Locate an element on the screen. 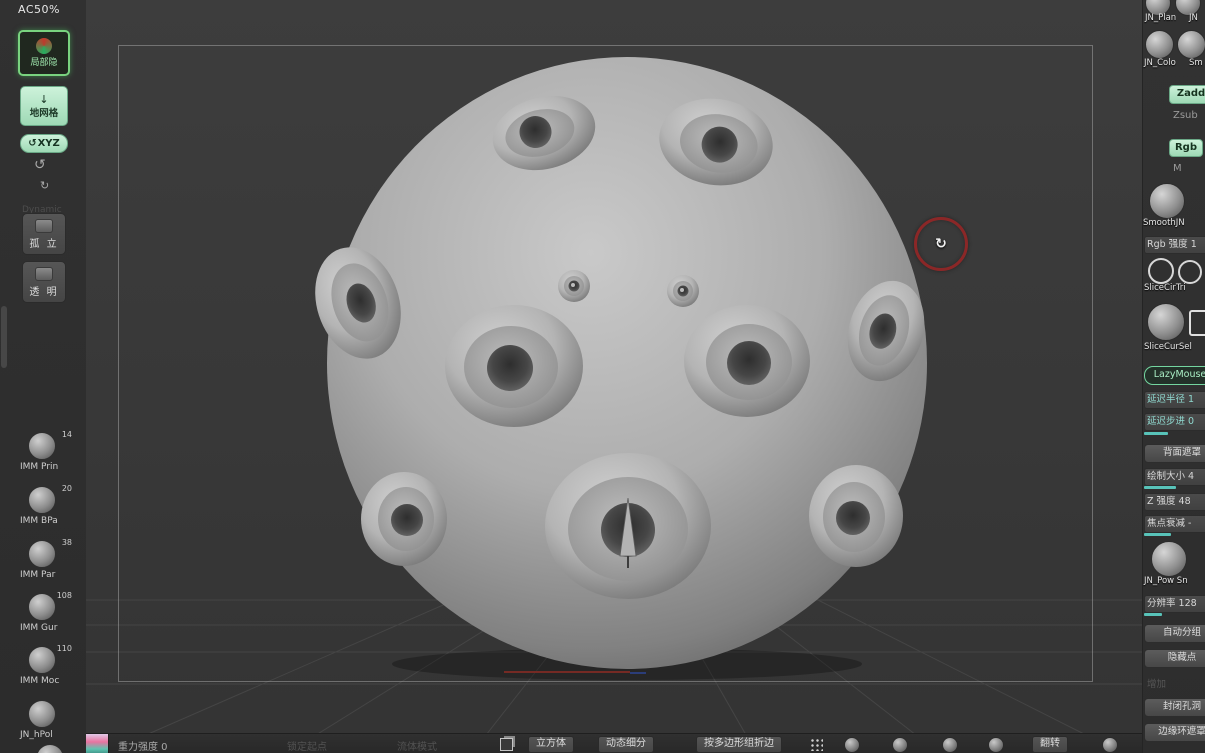 This screenshot has height=753, width=1205. smooth-brush-thumbnail is located at coordinates (1167, 201).